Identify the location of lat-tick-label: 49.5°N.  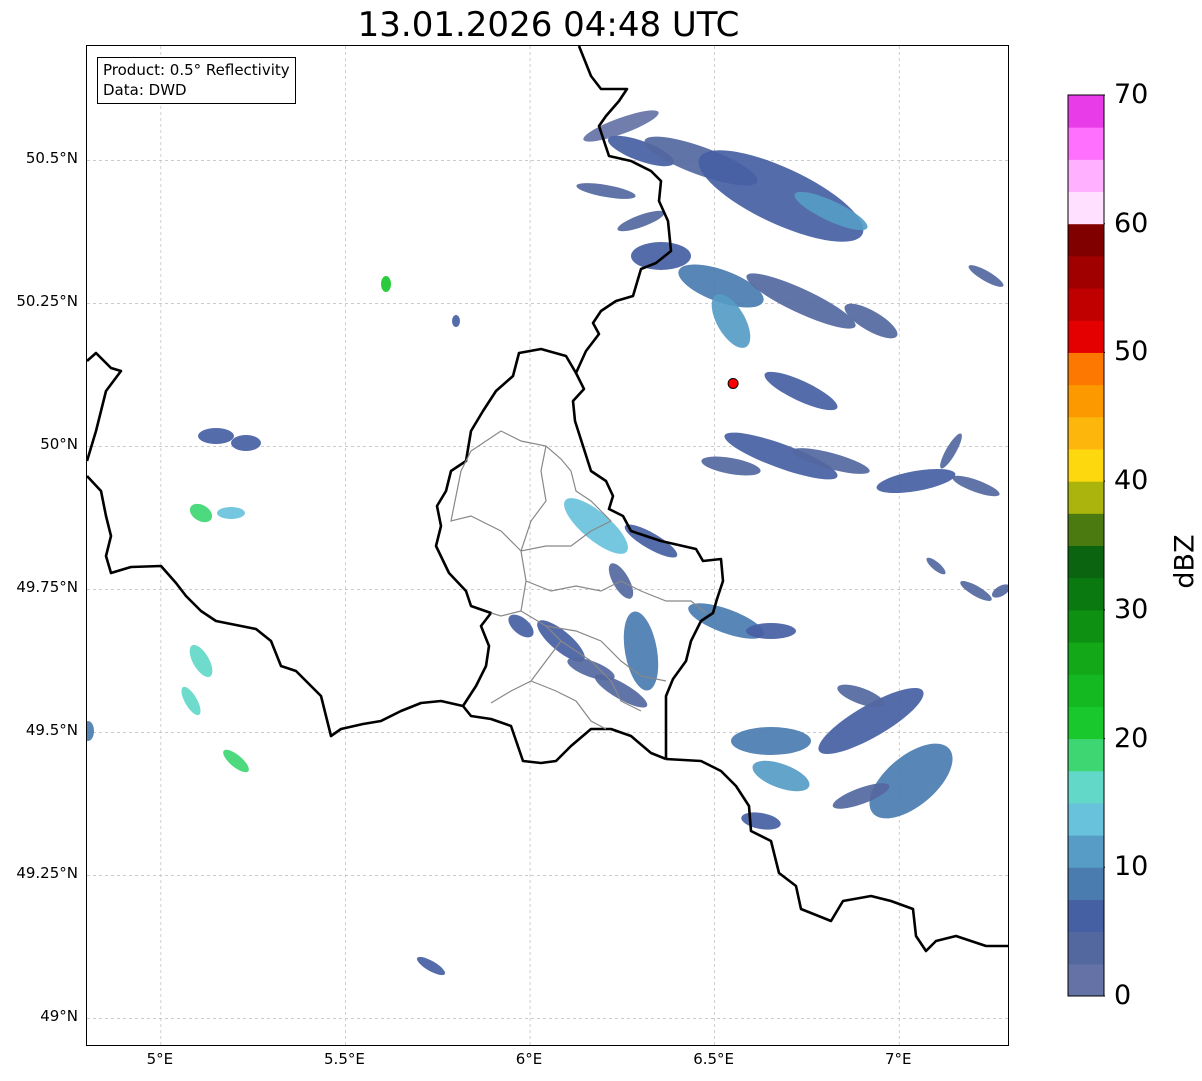
(51, 730).